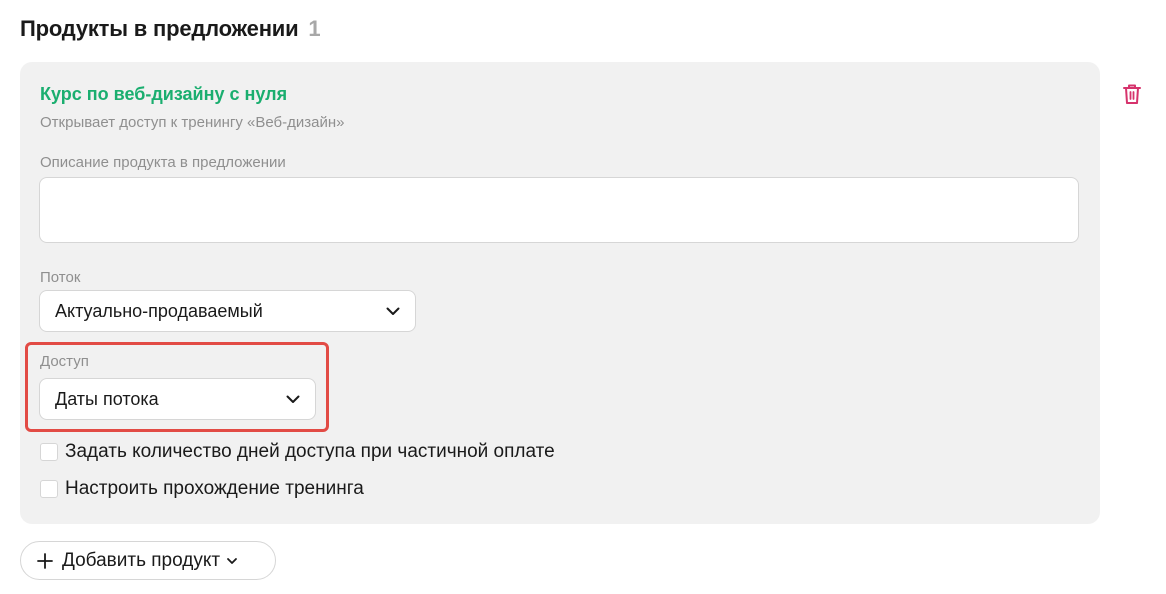  Describe the element at coordinates (159, 28) in the screenshot. I see `section-title-text: Продукты в предложении` at that location.